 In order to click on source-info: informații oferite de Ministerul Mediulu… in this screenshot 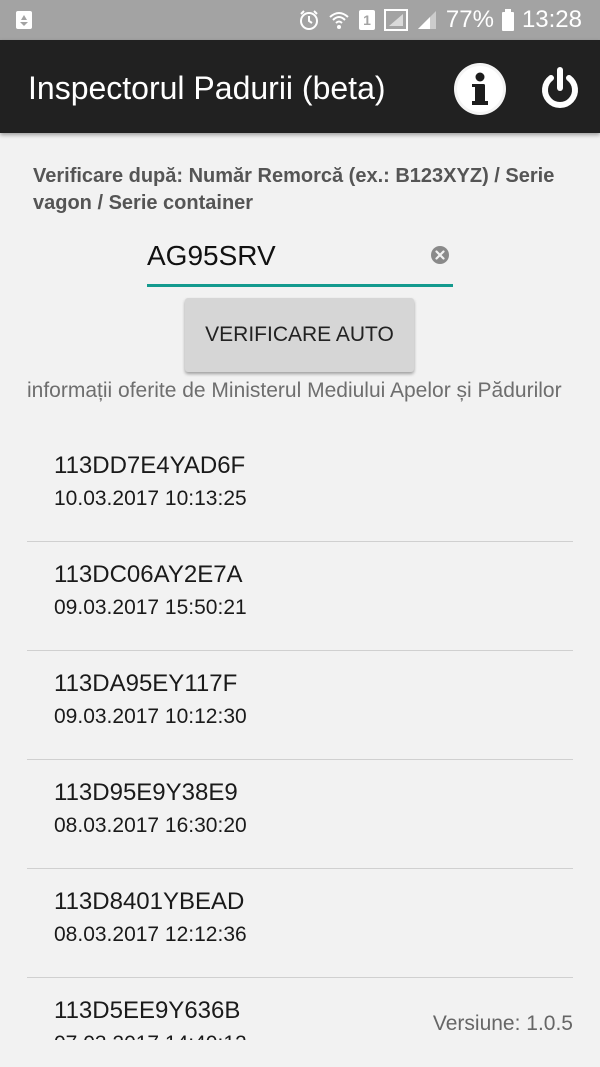, I will do `click(294, 390)`.